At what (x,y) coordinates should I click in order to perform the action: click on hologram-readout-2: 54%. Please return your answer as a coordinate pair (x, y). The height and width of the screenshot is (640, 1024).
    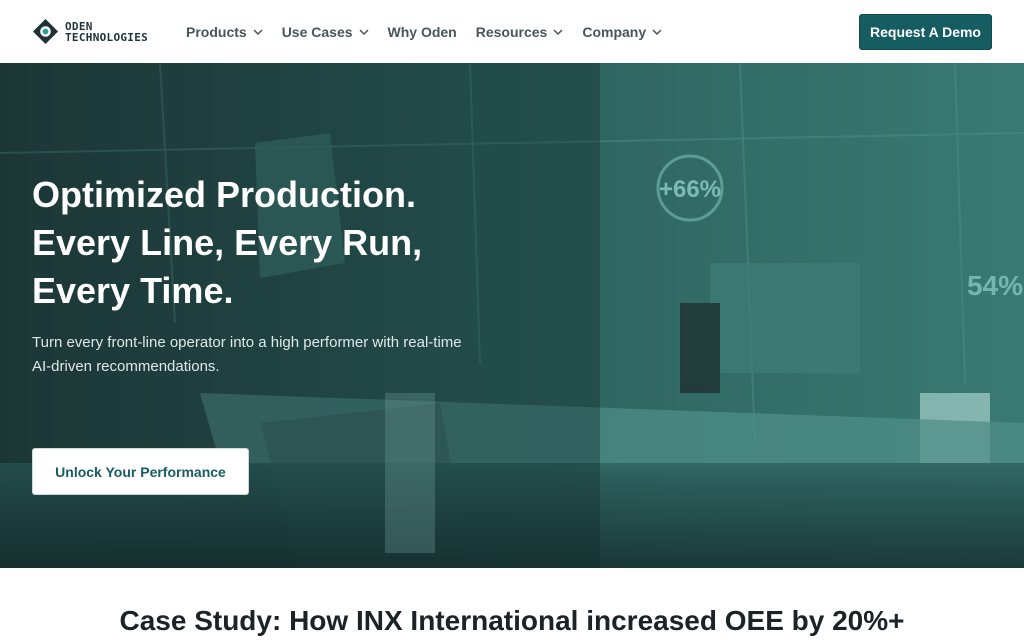
    Looking at the image, I should click on (995, 285).